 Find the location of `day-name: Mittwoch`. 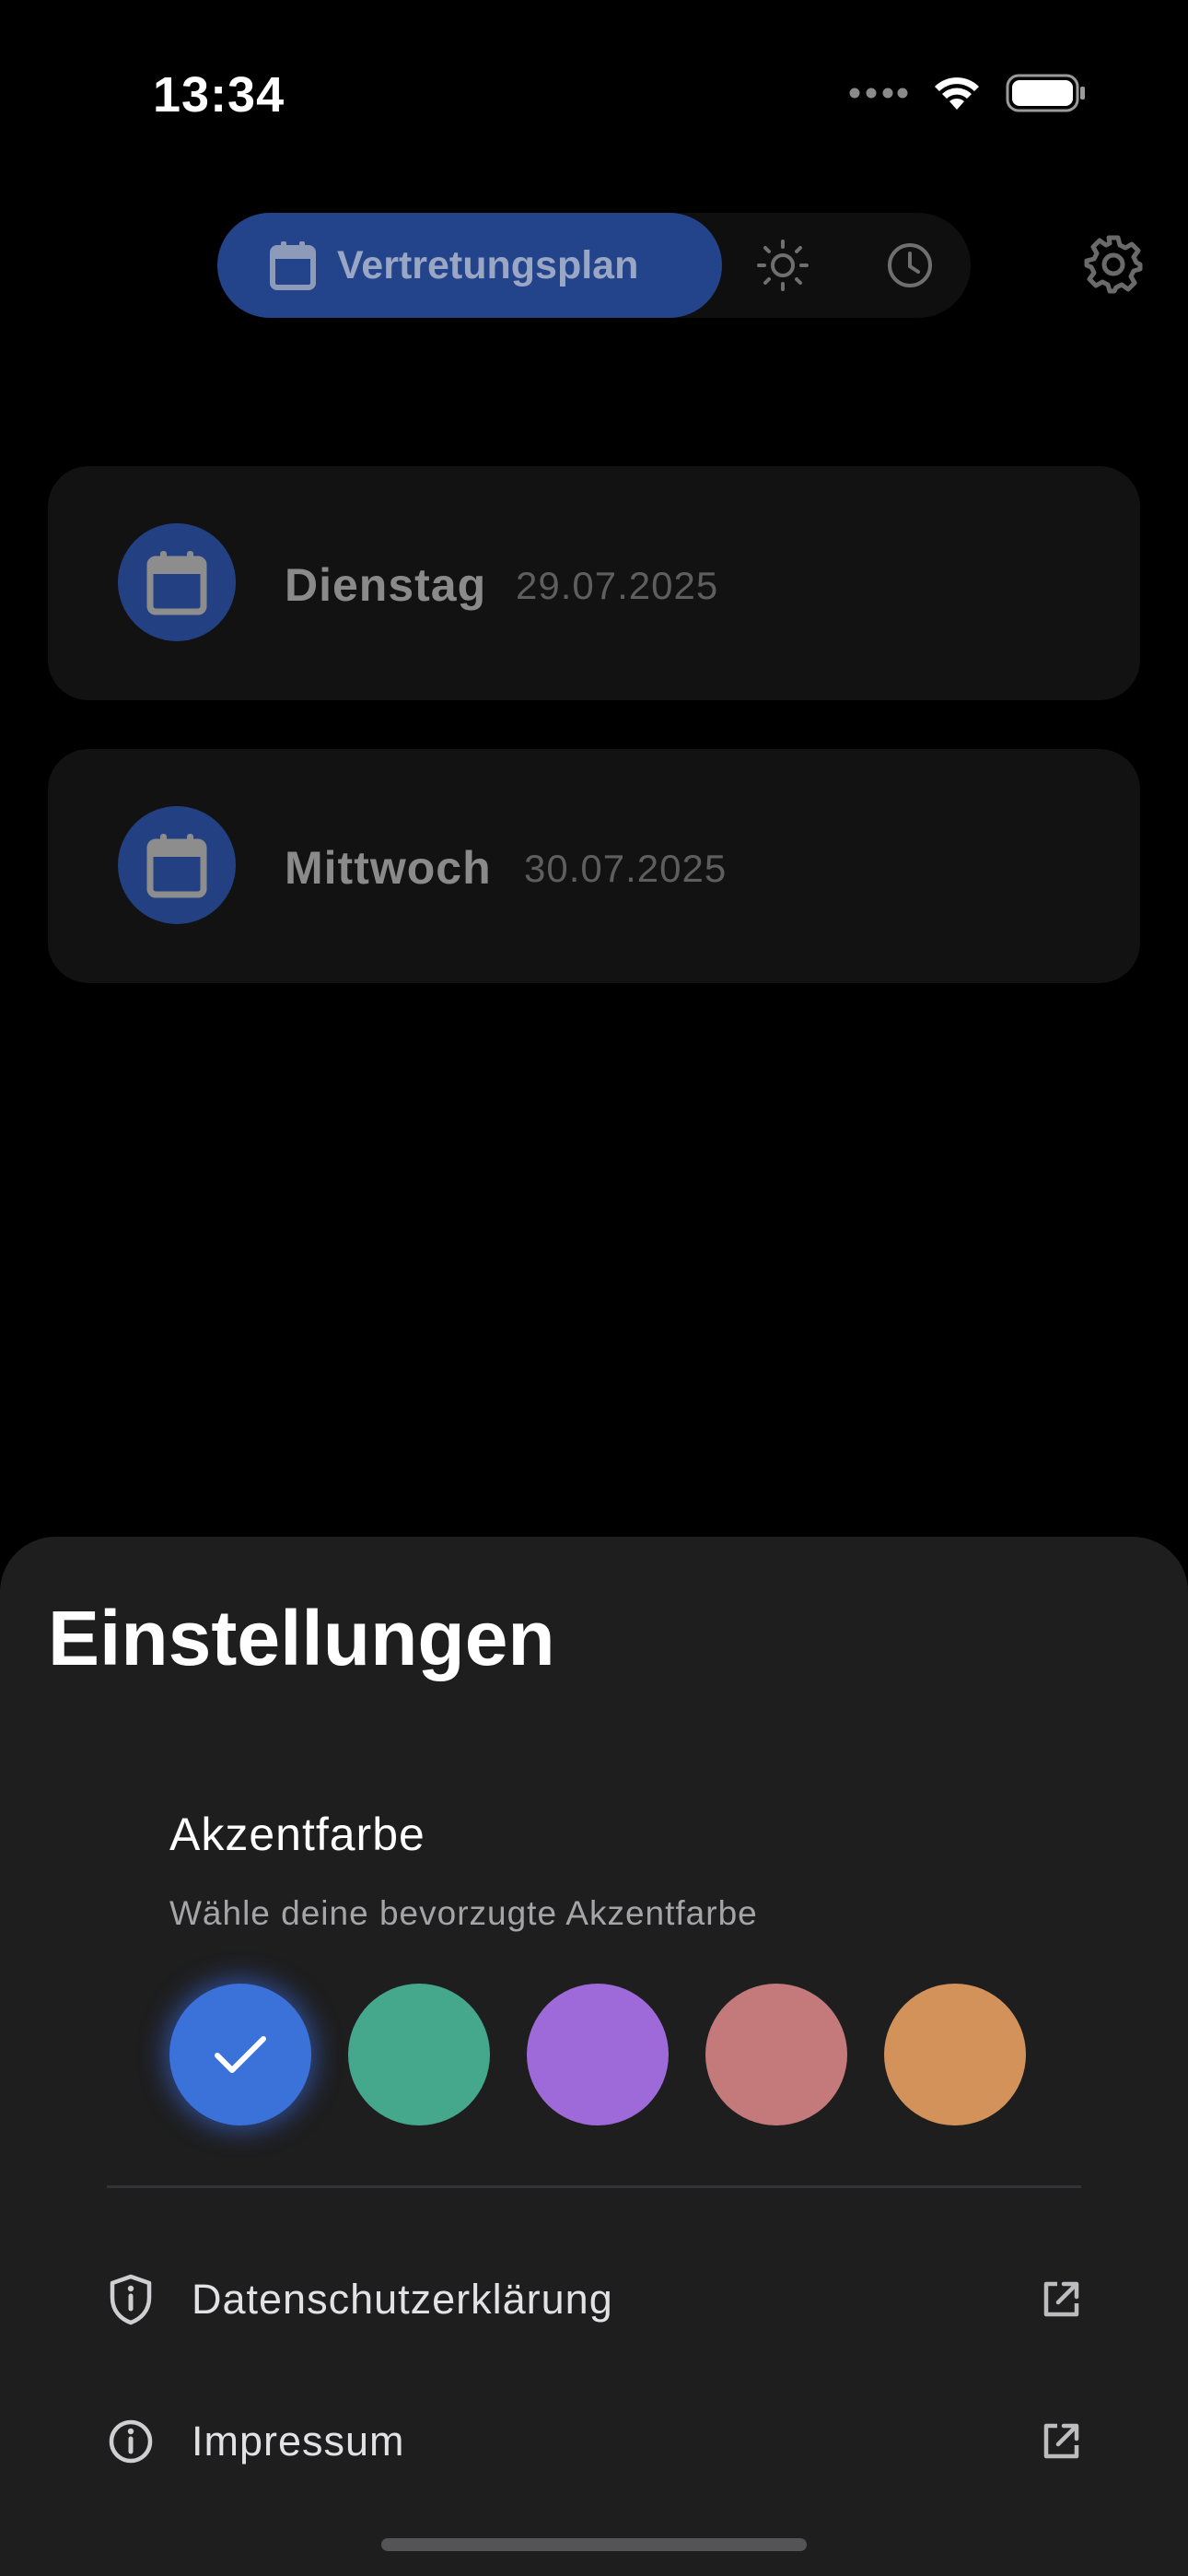

day-name: Mittwoch is located at coordinates (388, 868).